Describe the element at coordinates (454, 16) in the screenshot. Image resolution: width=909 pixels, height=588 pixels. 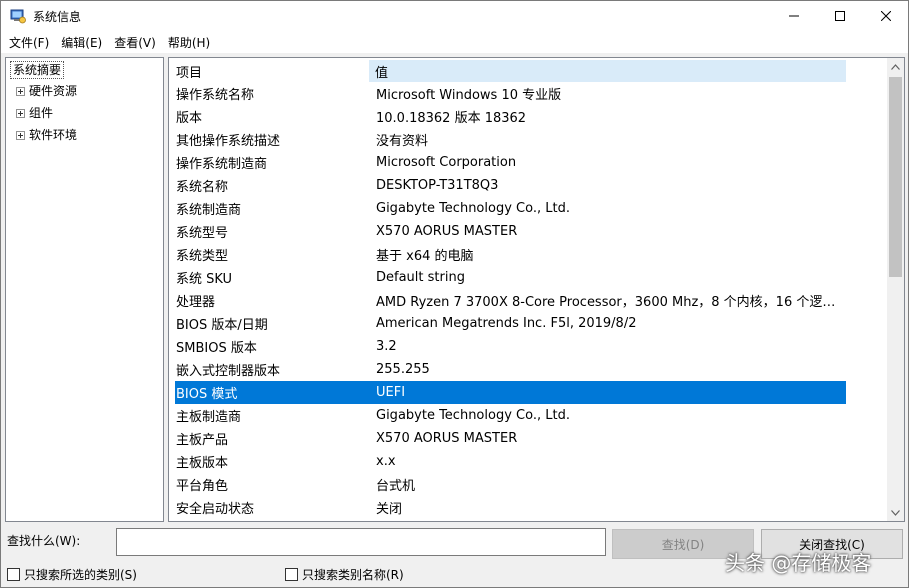
I see `title-bar: 系统信息` at that location.